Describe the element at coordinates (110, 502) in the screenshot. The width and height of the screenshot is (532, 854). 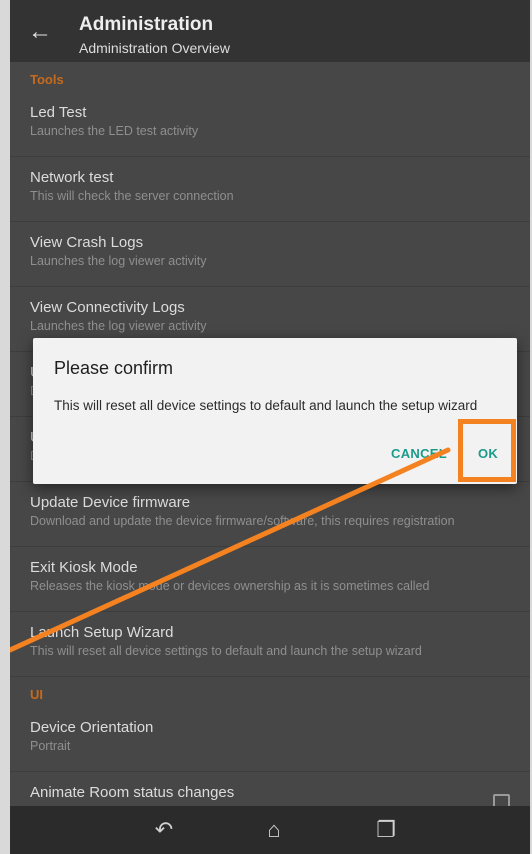
I see `item-title: Update Device firmware` at that location.